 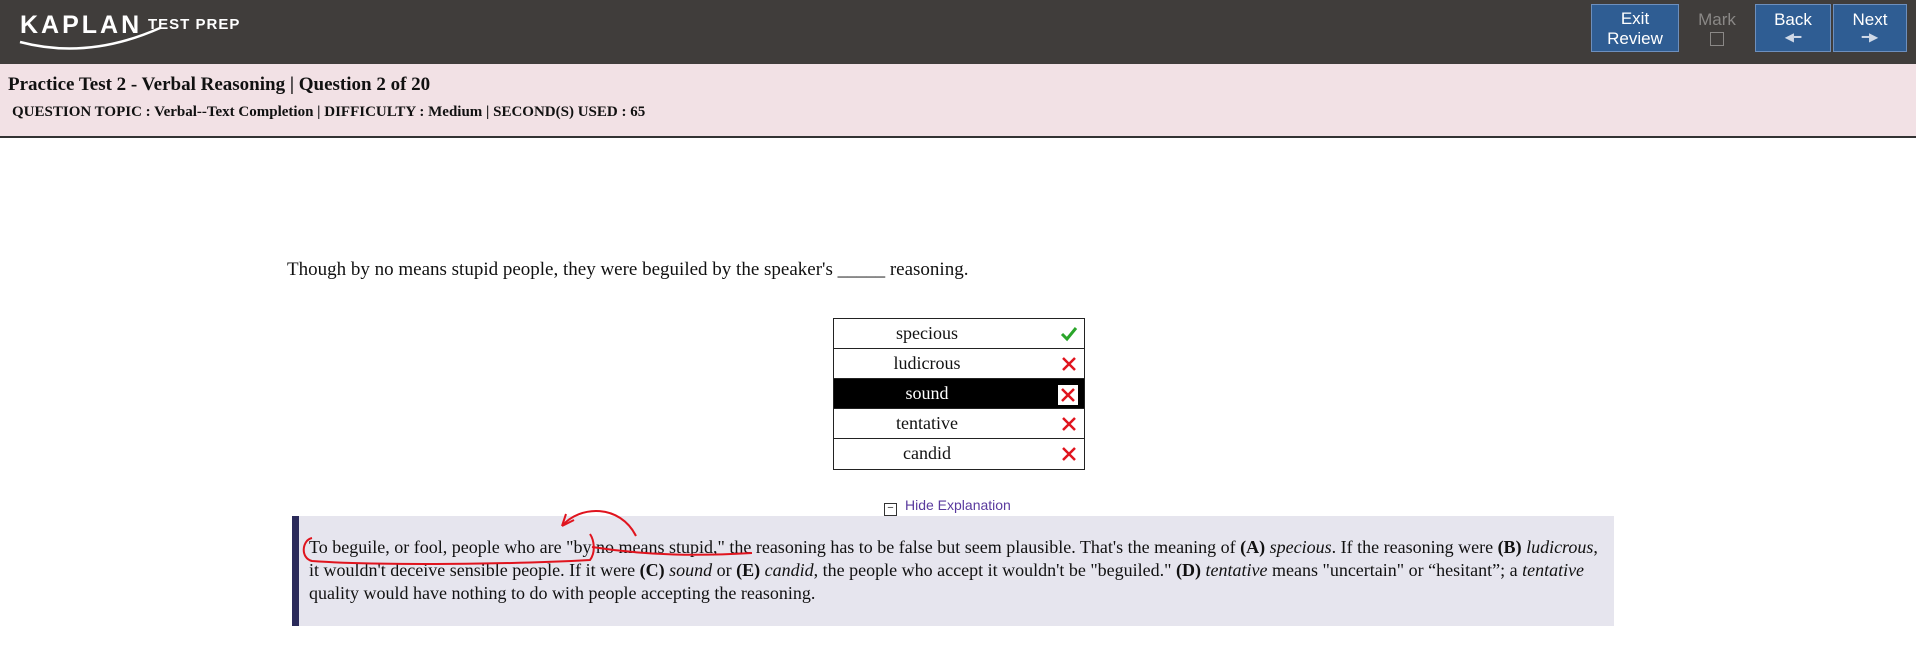 I want to click on next-button: Next ━▶, so click(x=1870, y=28).